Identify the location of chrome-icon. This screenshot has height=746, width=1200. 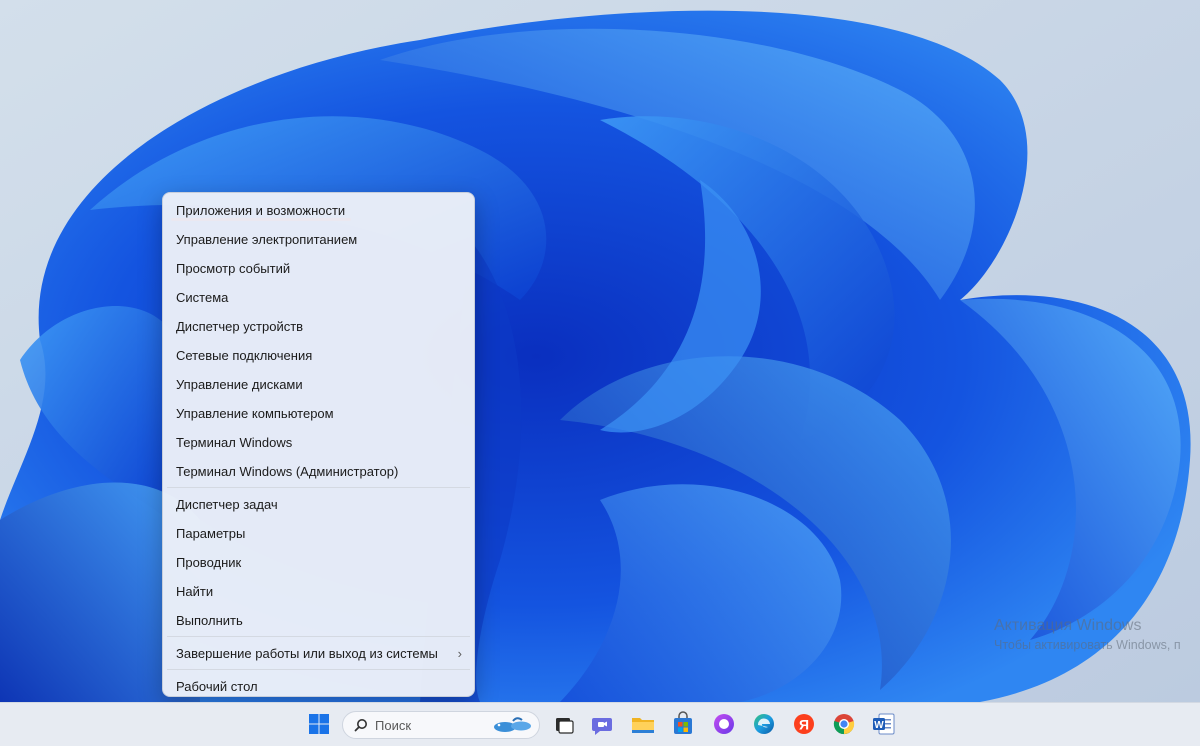
(844, 724).